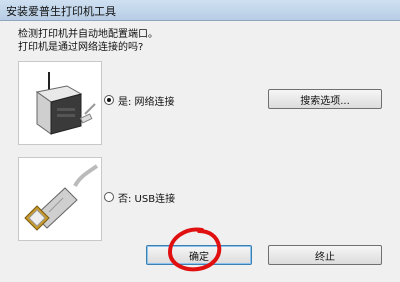  What do you see at coordinates (199, 255) in the screenshot?
I see `ok-button: 确定` at bounding box center [199, 255].